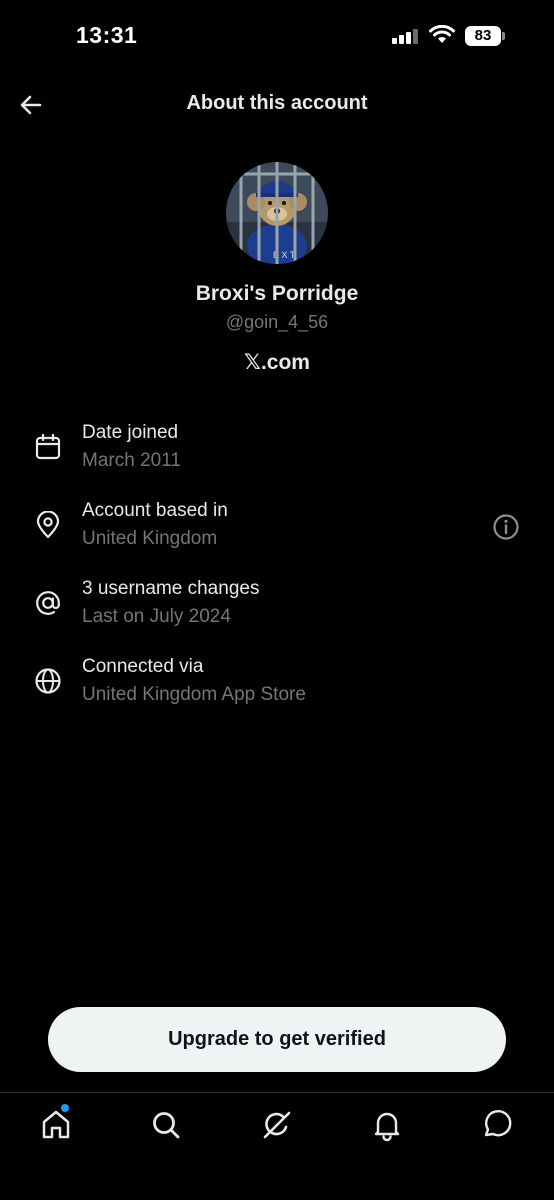 Image resolution: width=554 pixels, height=1200 pixels. What do you see at coordinates (48, 681) in the screenshot?
I see `globe-icon` at bounding box center [48, 681].